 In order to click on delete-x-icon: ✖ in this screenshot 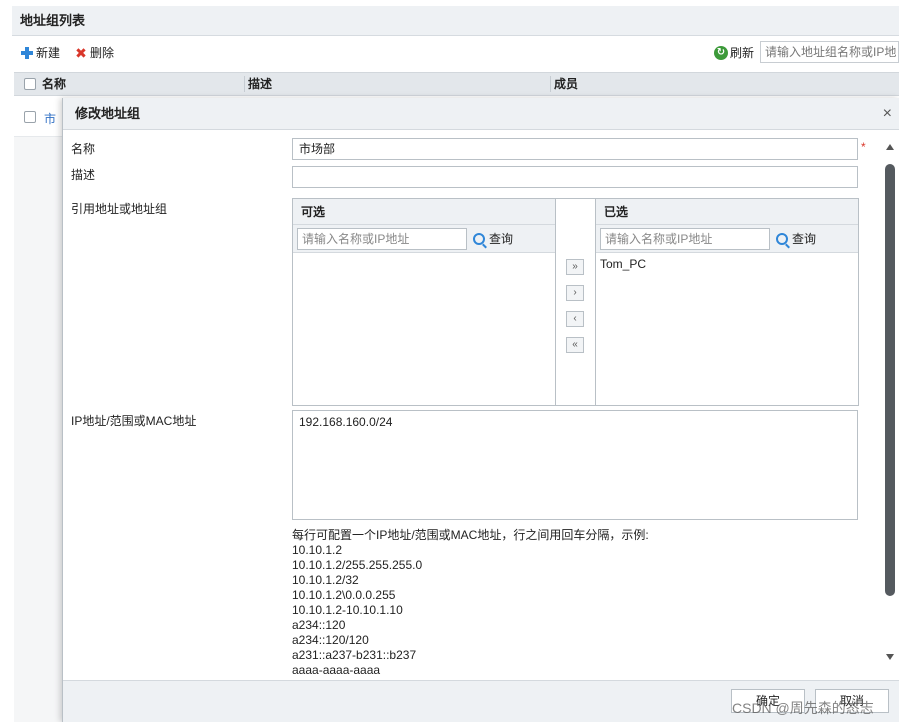, I will do `click(81, 53)`.